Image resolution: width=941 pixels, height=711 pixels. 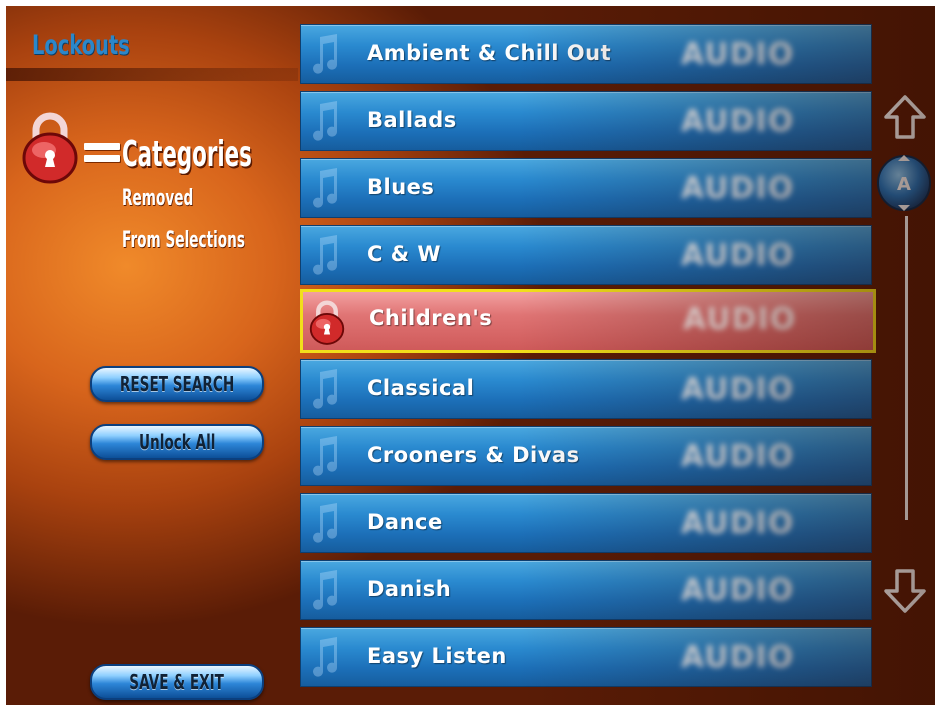 I want to click on category-row: Ballads AUDIO, so click(x=586, y=121).